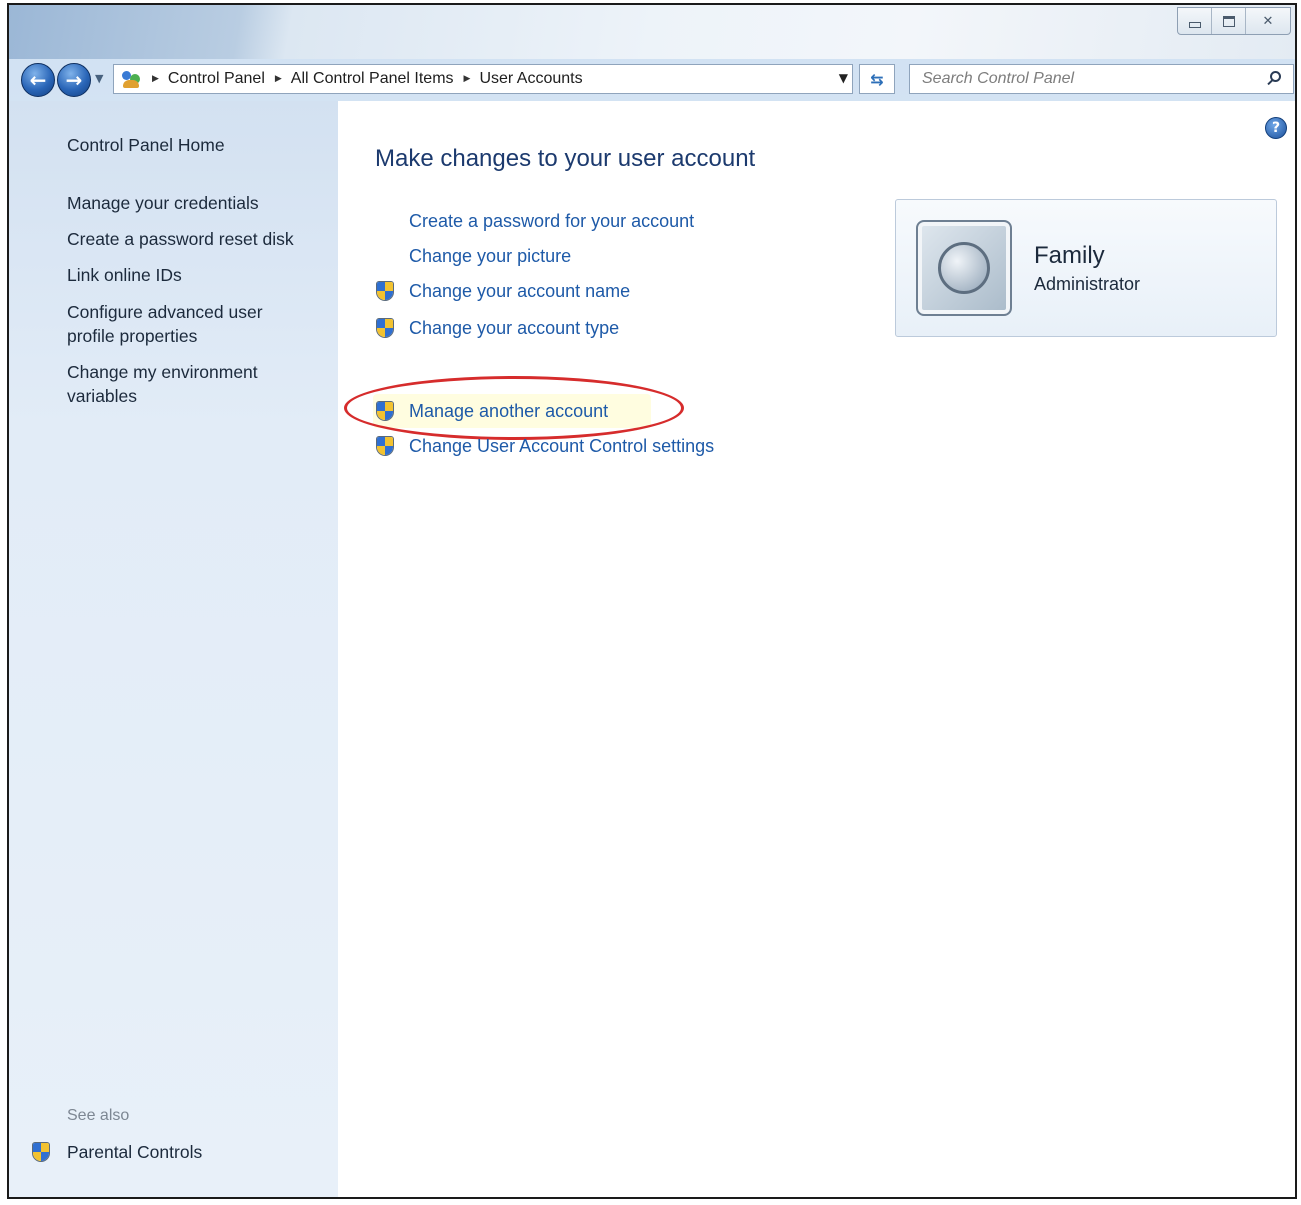  I want to click on close-icon: ✕, so click(1268, 21).